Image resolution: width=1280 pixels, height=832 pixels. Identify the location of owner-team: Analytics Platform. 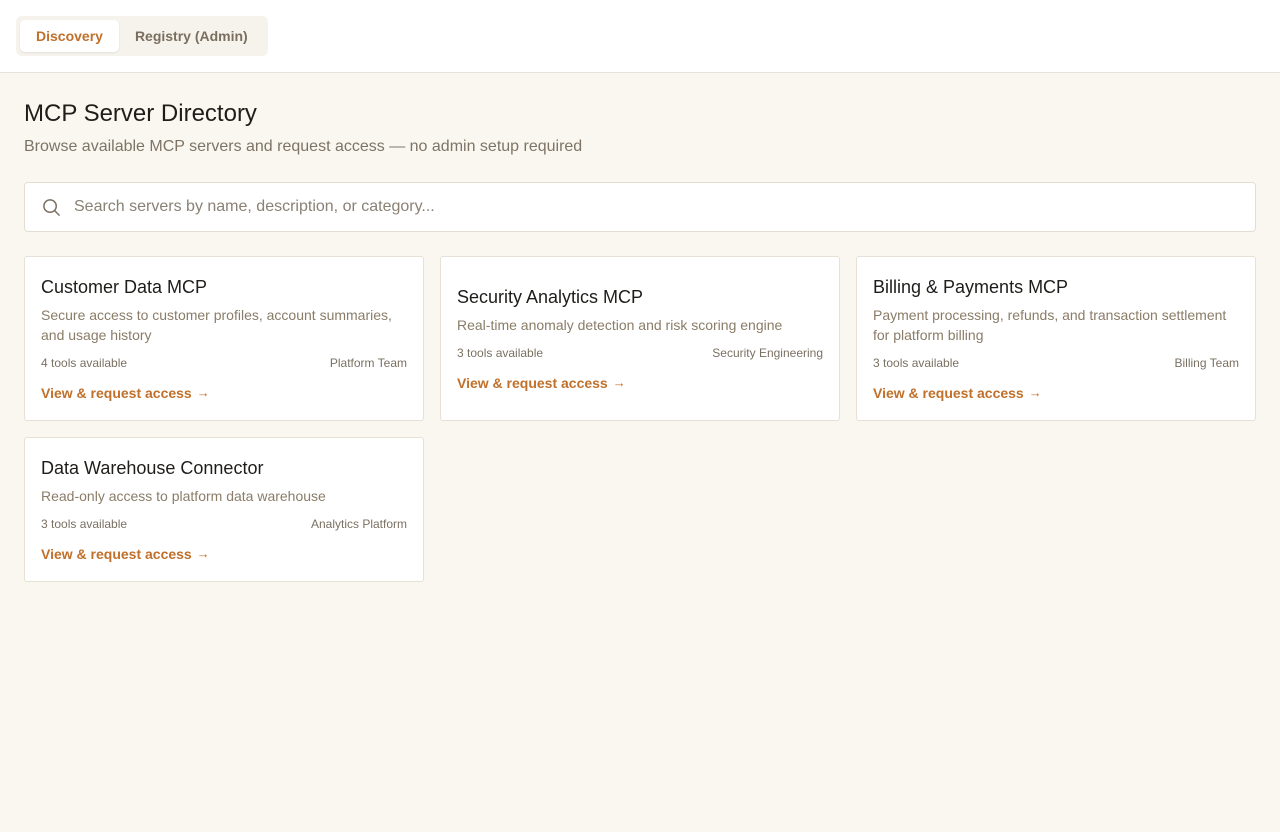
(358, 523).